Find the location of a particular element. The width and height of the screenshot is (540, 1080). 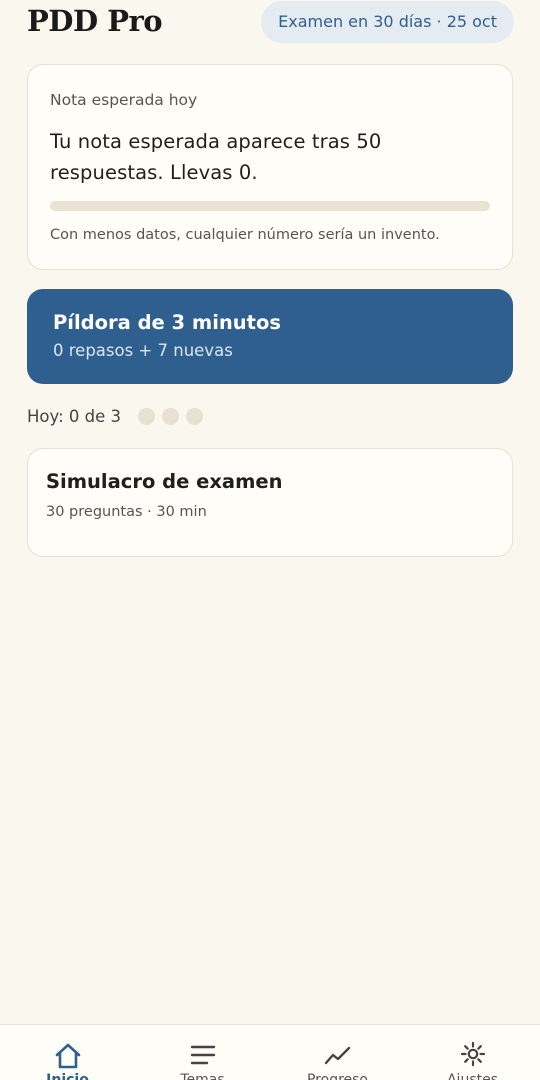

header: PDD Pro Examen en 30 días · 25 oct is located at coordinates (270, 25).